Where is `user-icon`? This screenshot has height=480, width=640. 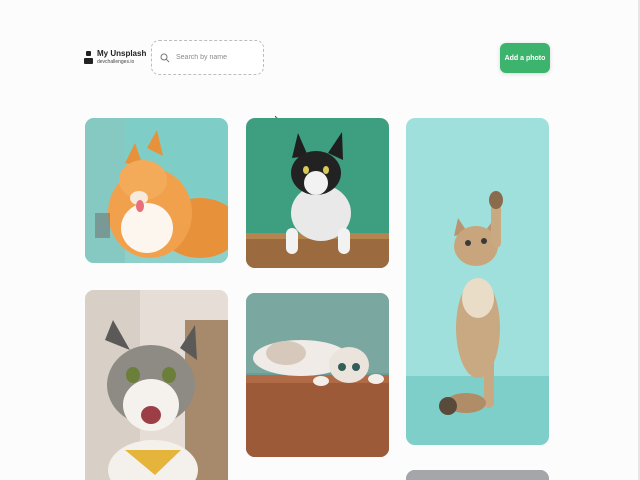 user-icon is located at coordinates (88, 57).